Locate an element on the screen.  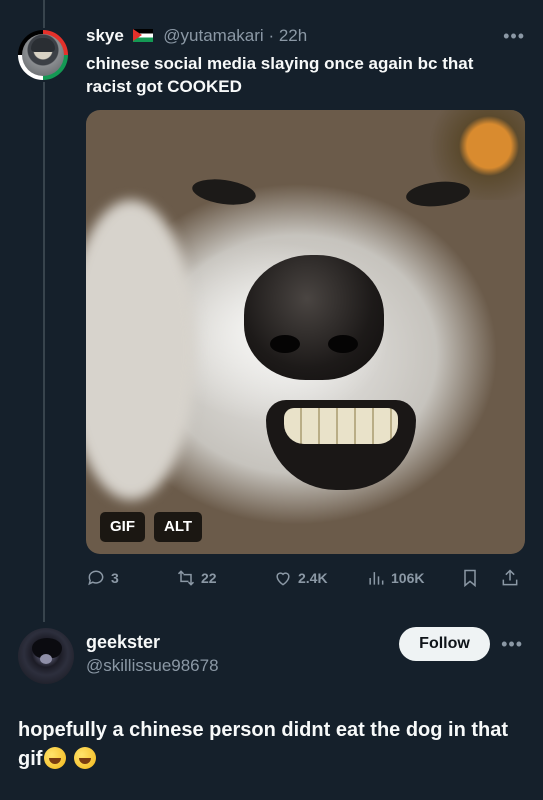
thread-line is located at coordinates (44, 352).